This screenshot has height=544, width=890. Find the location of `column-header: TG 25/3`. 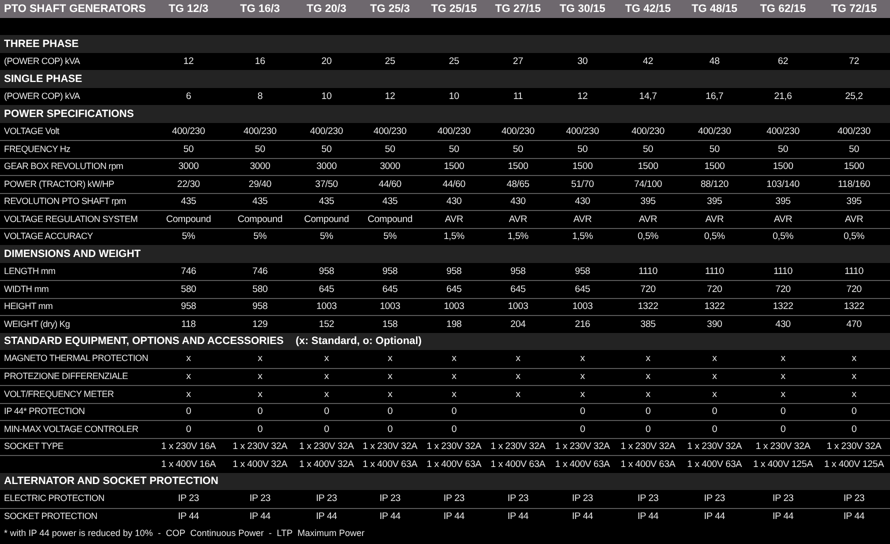

column-header: TG 25/3 is located at coordinates (390, 9).